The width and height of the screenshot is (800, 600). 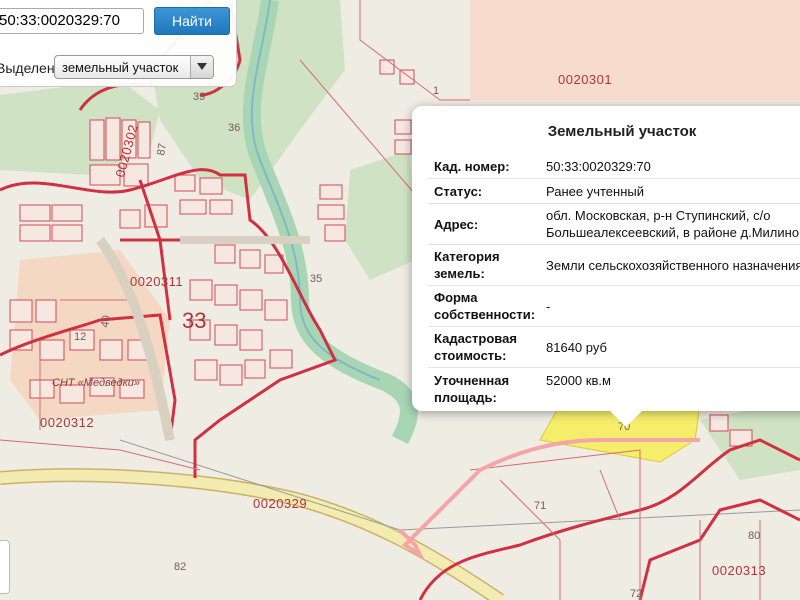 I want to click on zoom-control, so click(x=5, y=567).